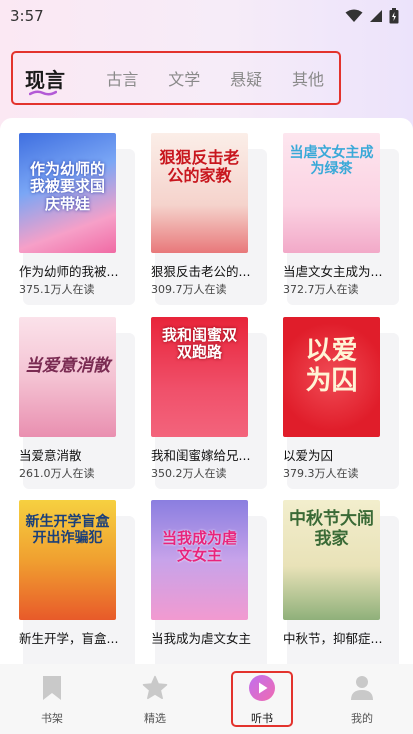 This screenshot has height=734, width=413. What do you see at coordinates (155, 718) in the screenshot?
I see `nav-label: 精选` at bounding box center [155, 718].